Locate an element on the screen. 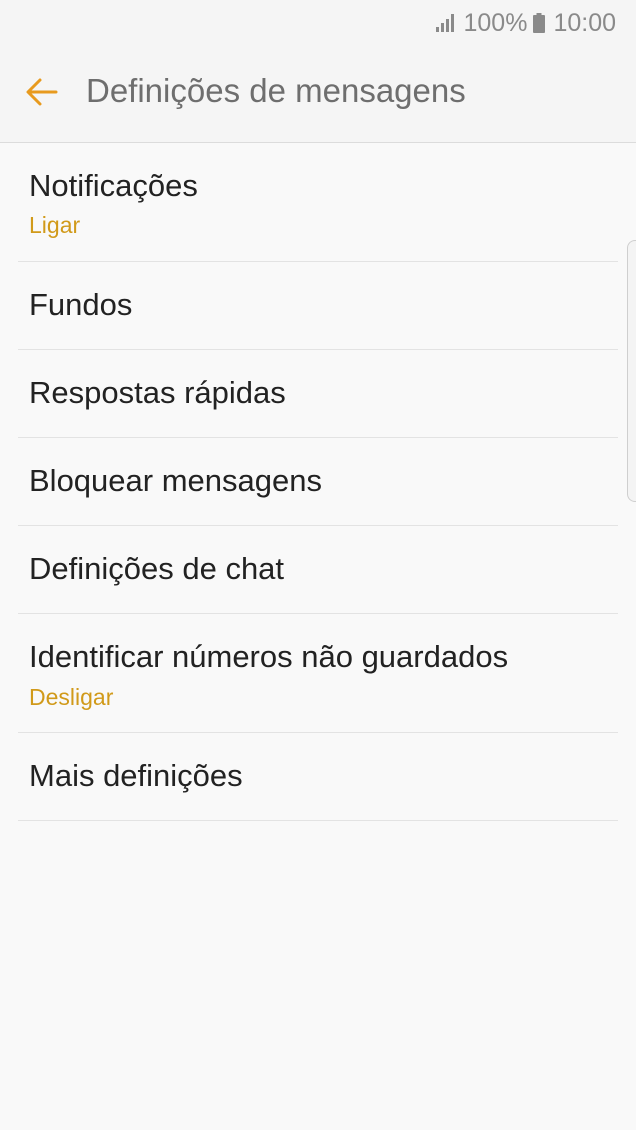  clock: 10:00 is located at coordinates (584, 22).